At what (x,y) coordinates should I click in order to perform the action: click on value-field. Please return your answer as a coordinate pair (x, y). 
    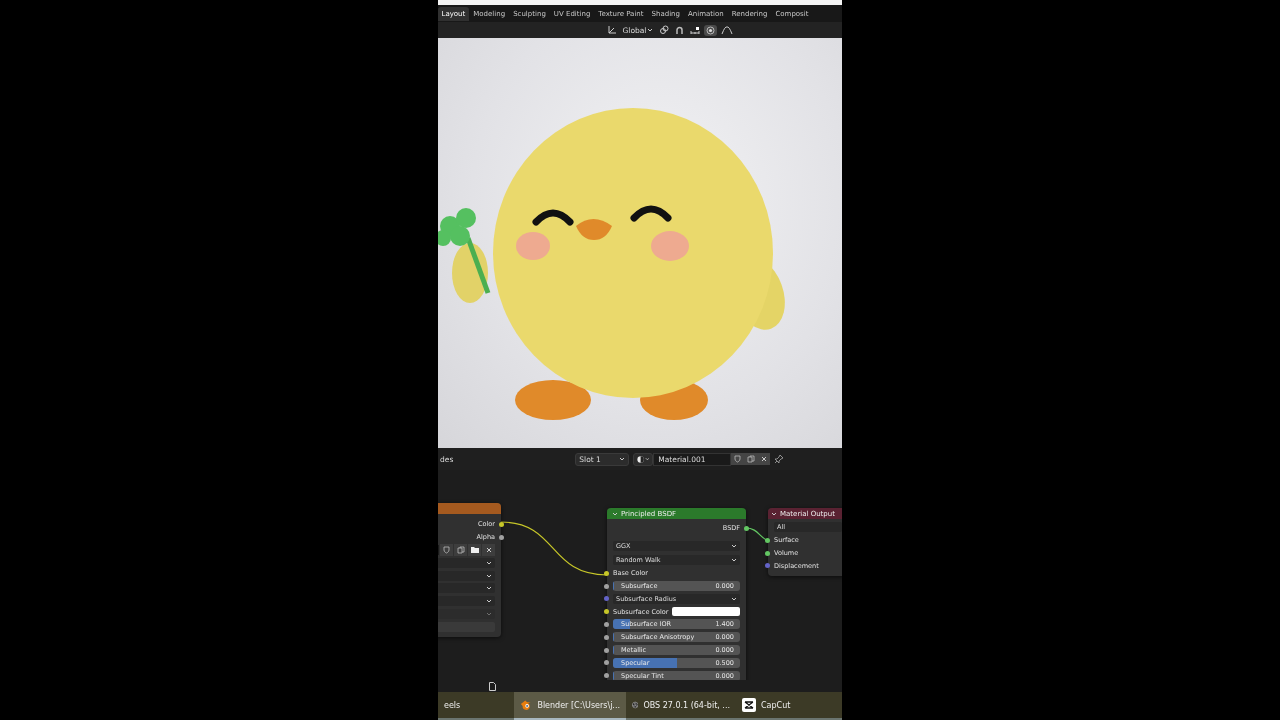
    Looking at the image, I should click on (466, 626).